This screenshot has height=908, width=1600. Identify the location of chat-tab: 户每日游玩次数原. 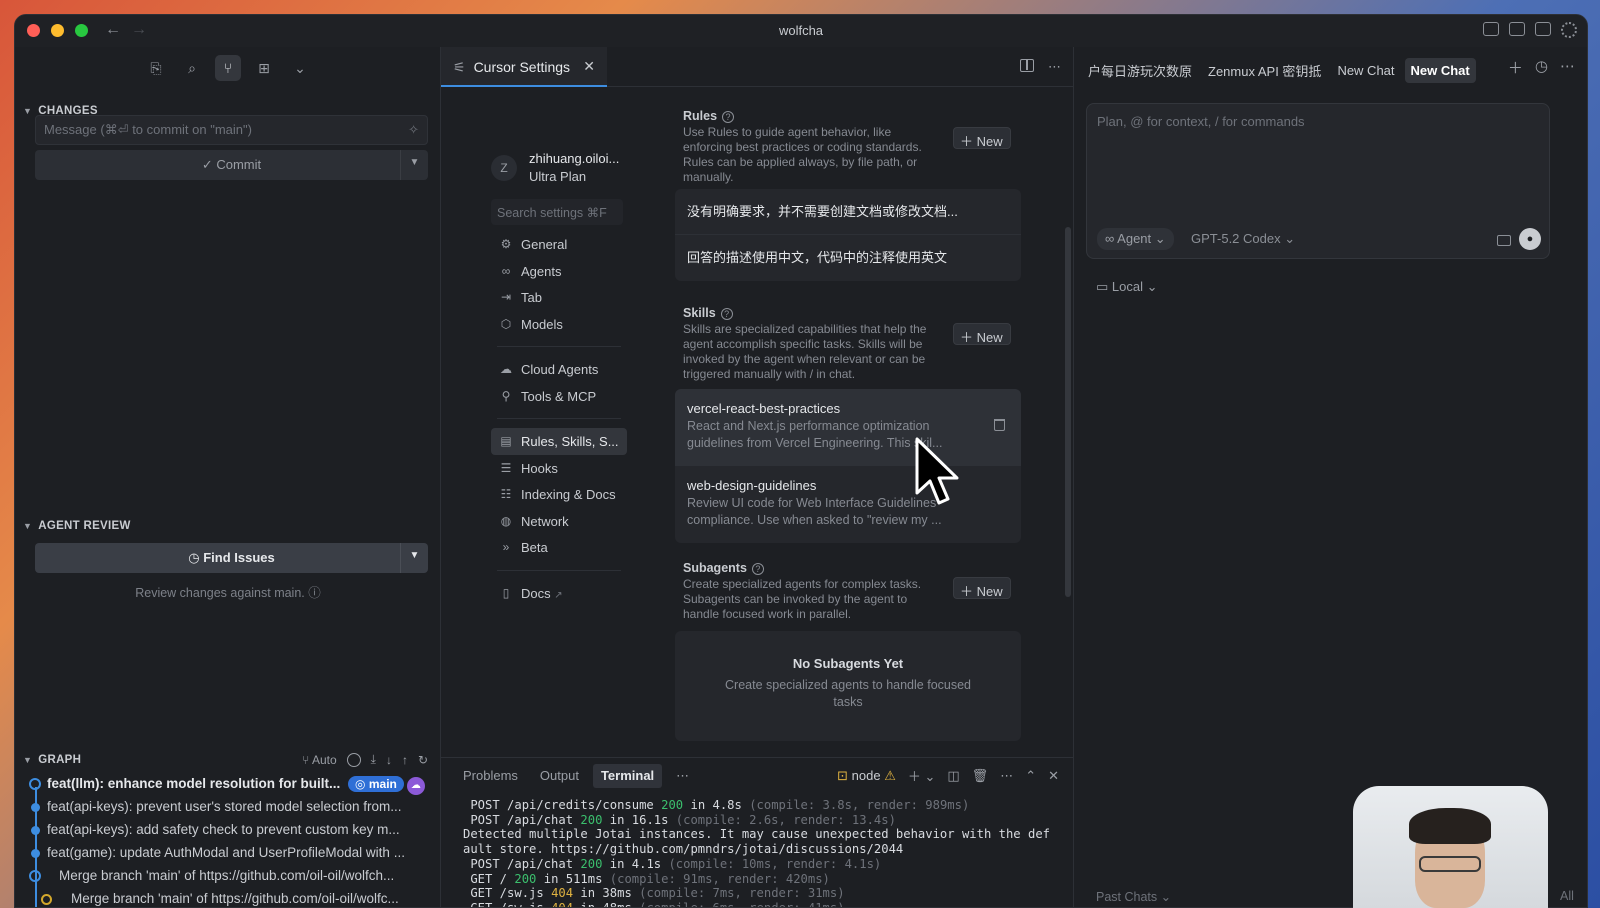
(1140, 70).